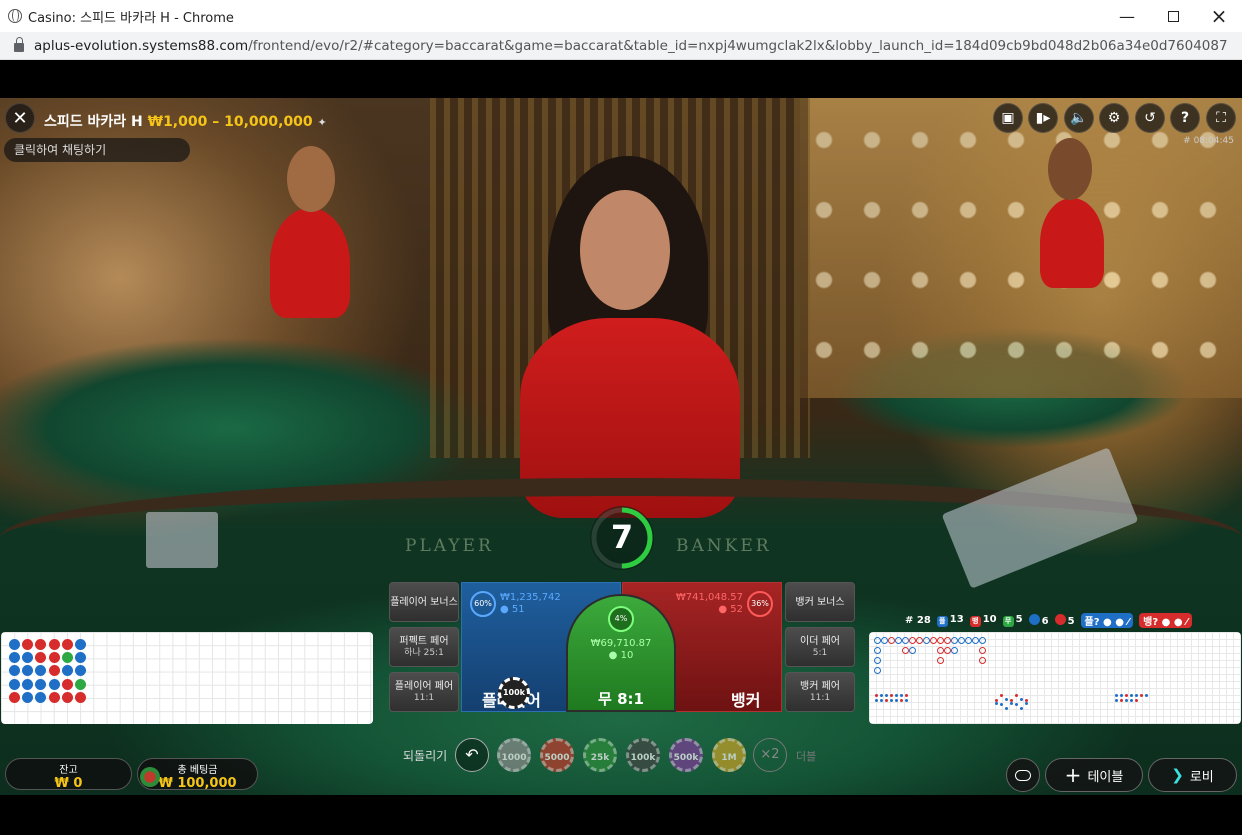 Image resolution: width=1242 pixels, height=835 pixels. I want to click on either-pair-odds: 5:1, so click(820, 652).